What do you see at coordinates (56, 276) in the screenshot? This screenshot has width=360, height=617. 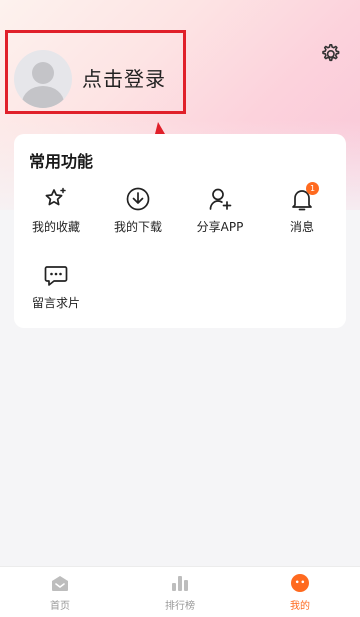 I see `message-icon` at bounding box center [56, 276].